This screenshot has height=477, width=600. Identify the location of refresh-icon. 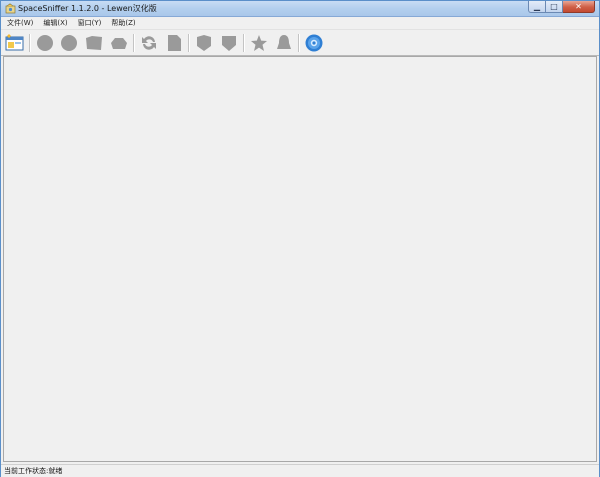
(149, 43).